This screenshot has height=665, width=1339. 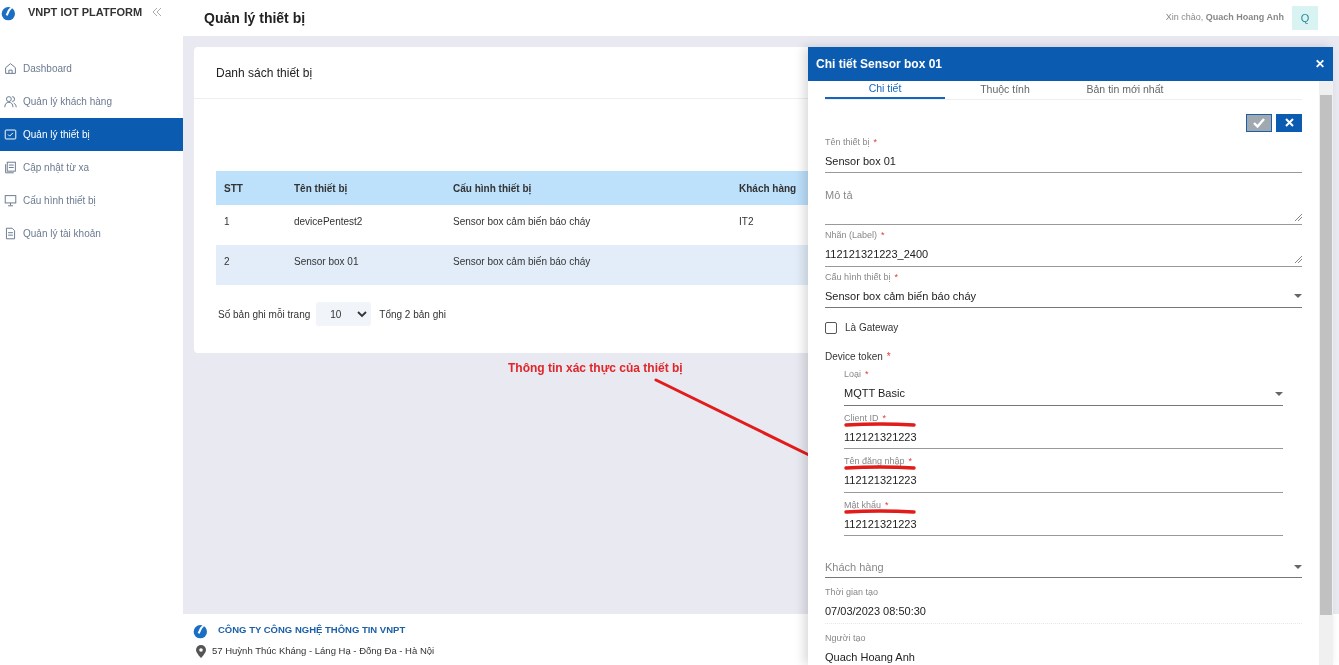 What do you see at coordinates (1224, 18) in the screenshot?
I see `greeting-text: Xin chào, Quach Hoang Anh` at bounding box center [1224, 18].